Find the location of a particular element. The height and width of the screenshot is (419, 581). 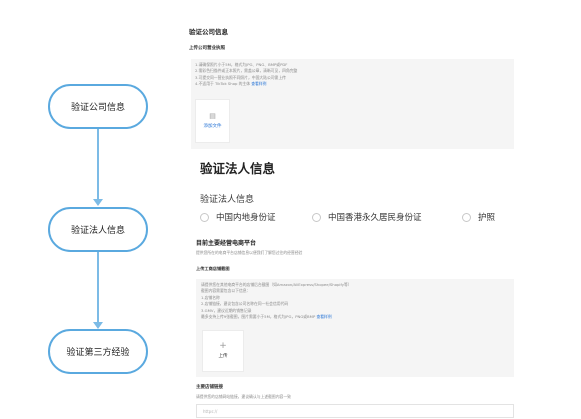

flow-step-verify-legal-person: 验证法人信息 is located at coordinates (98, 229).